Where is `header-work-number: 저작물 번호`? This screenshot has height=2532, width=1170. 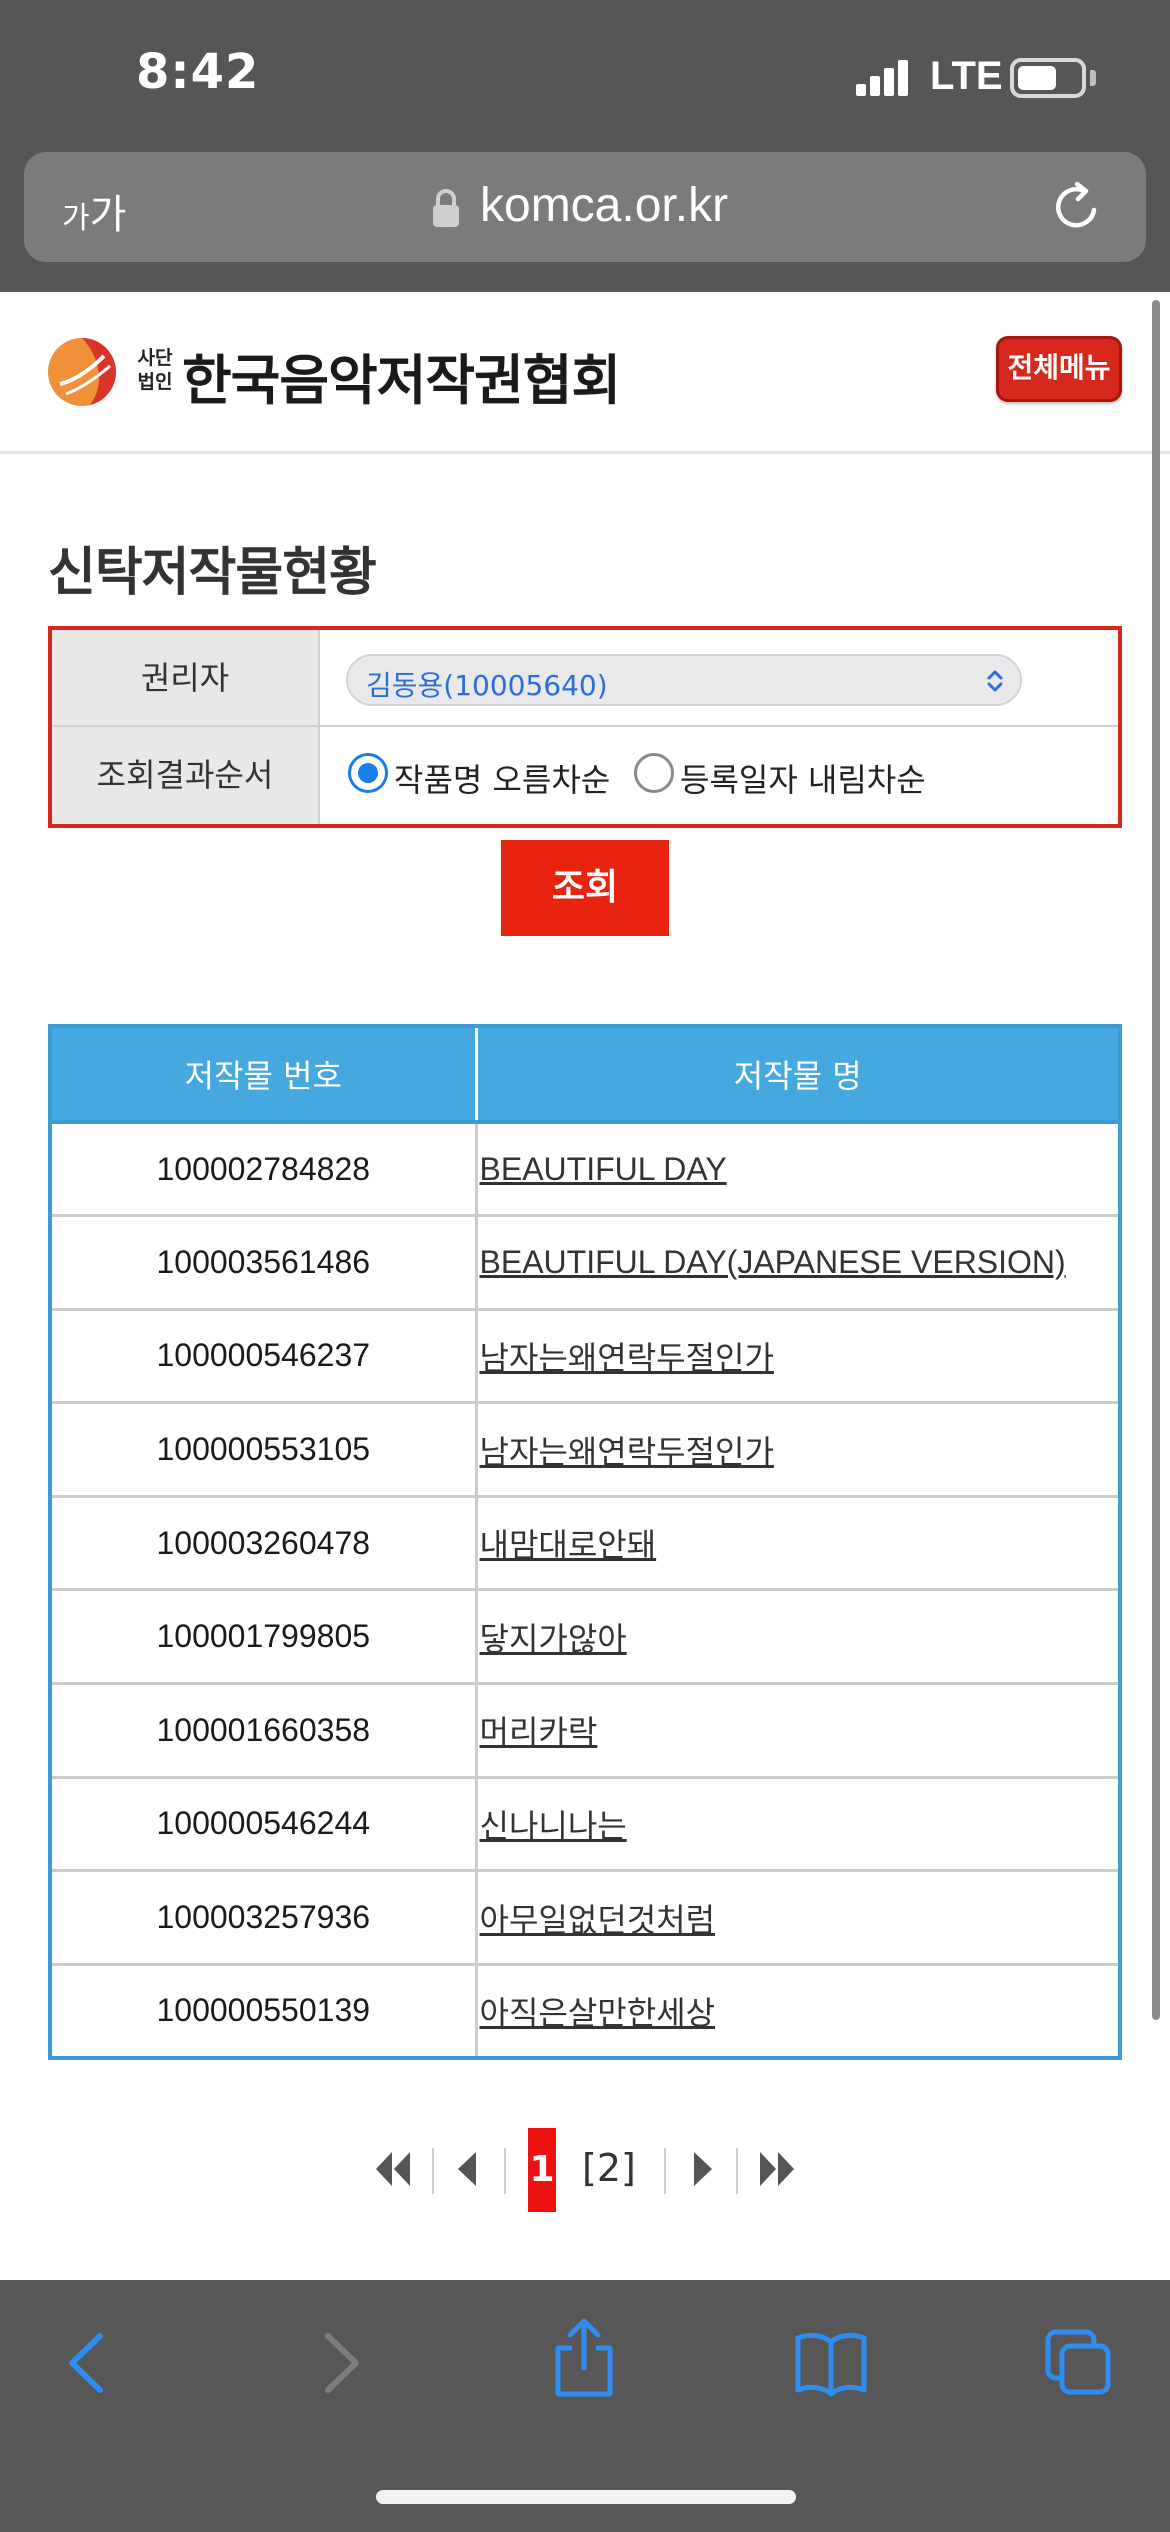
header-work-number: 저작물 번호 is located at coordinates (263, 1075).